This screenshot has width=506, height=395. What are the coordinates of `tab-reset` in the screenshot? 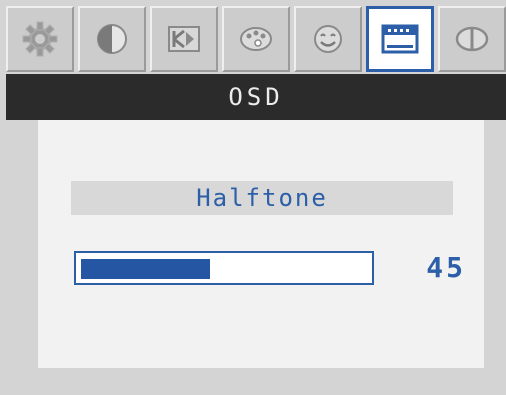 It's located at (472, 39).